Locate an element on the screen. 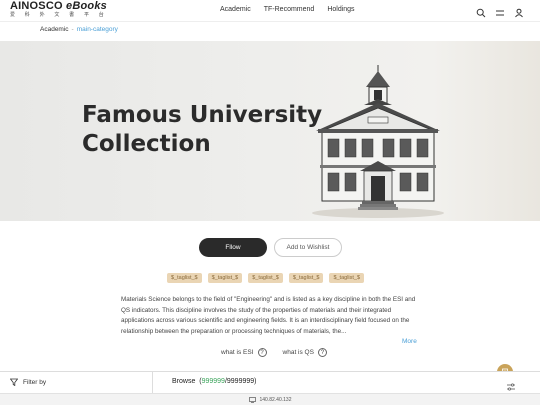 This screenshot has height=405, width=540. bottom-bar: Filter by Browse (999999/9999999) is located at coordinates (270, 382).